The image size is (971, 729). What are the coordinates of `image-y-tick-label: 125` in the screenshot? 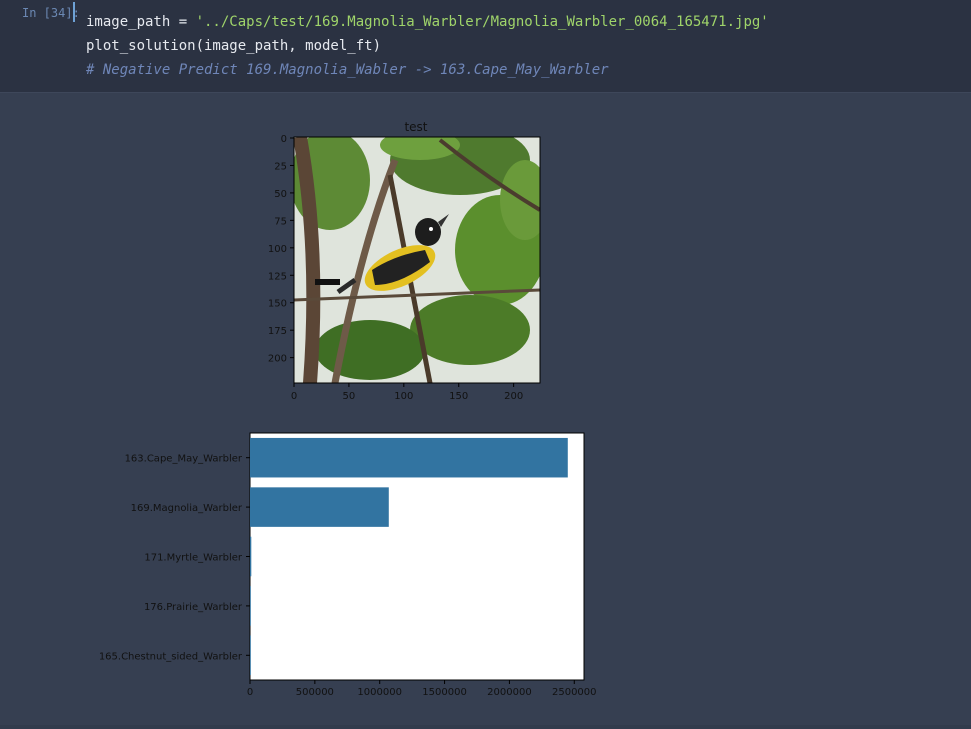 It's located at (277, 276).